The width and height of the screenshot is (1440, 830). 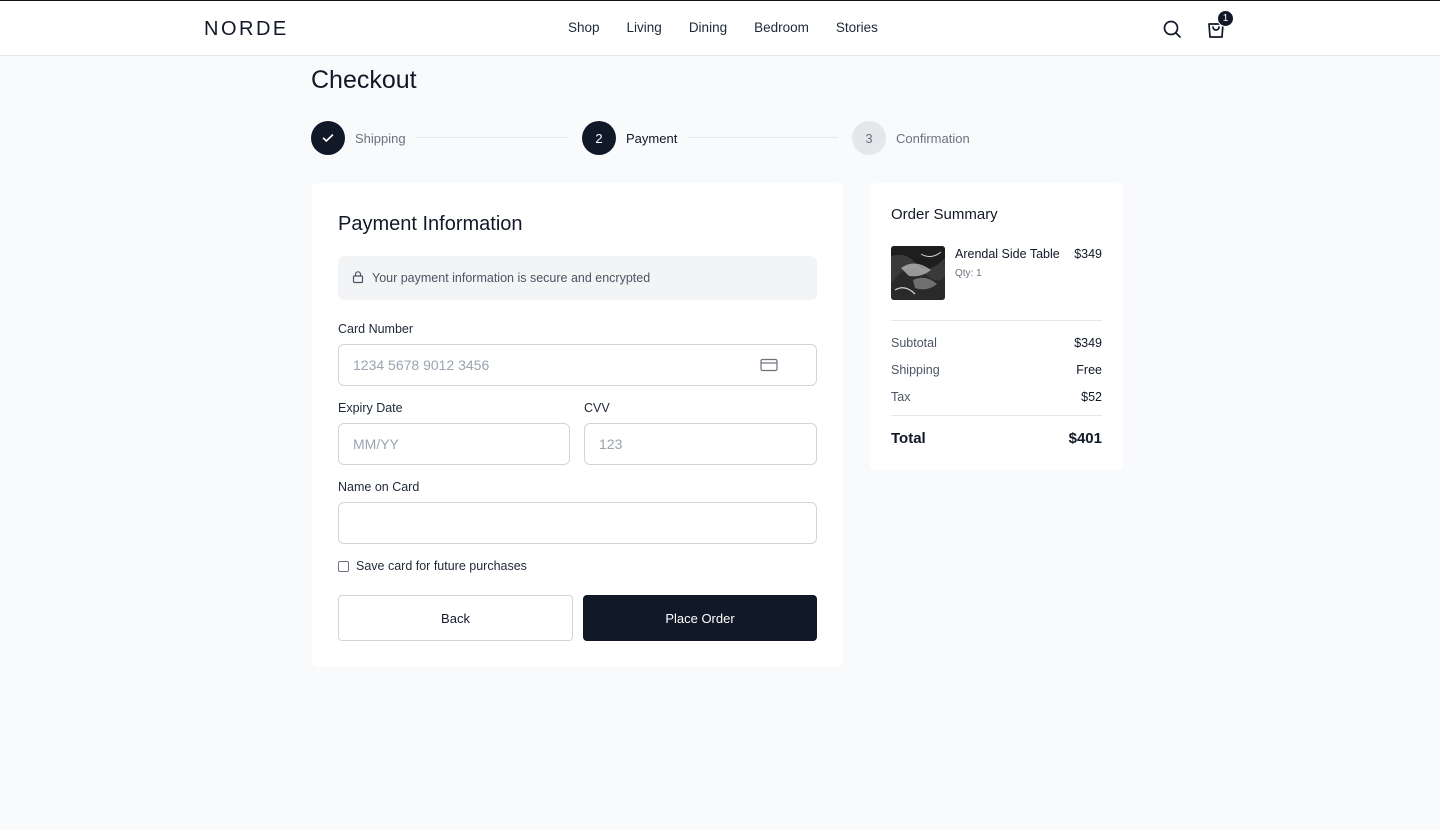 I want to click on step-confirmation-label: Confirmation, so click(x=933, y=138).